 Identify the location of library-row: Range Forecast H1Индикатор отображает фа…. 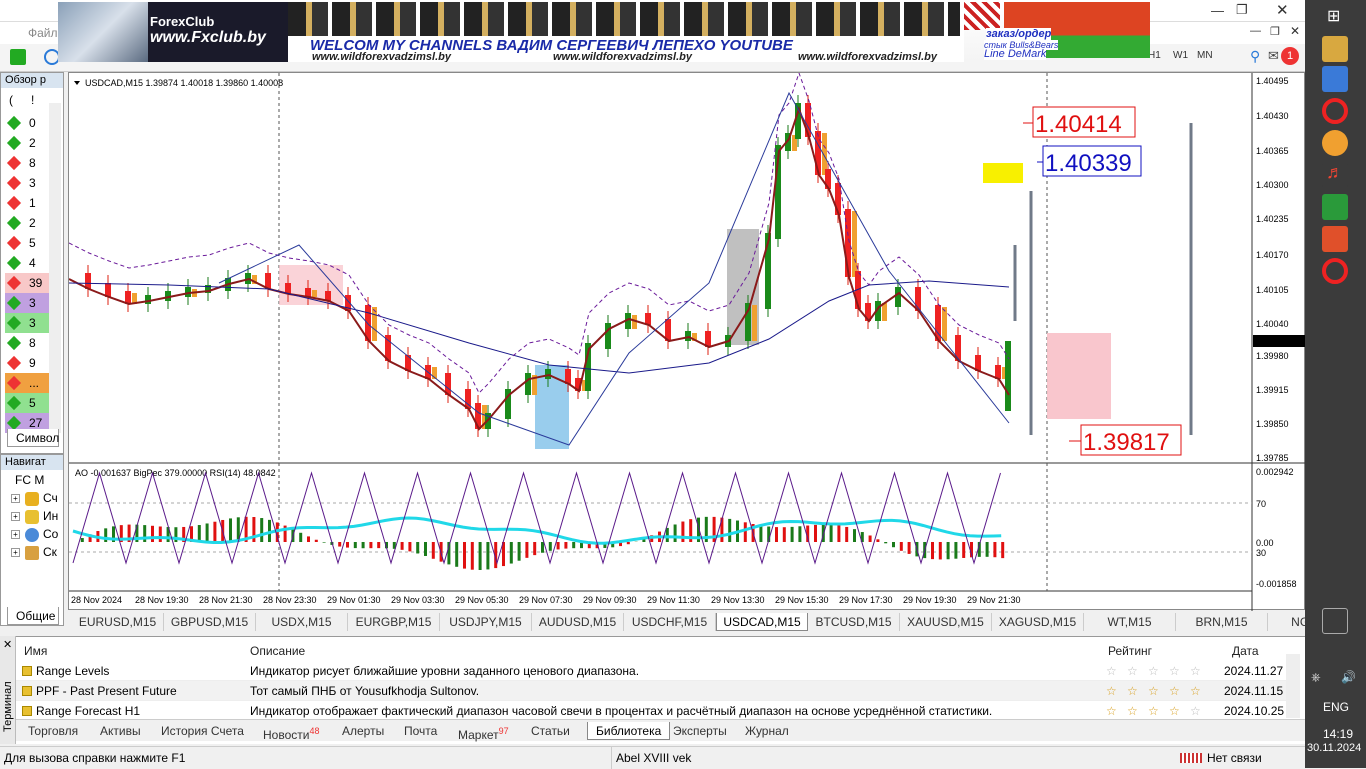
(651, 711).